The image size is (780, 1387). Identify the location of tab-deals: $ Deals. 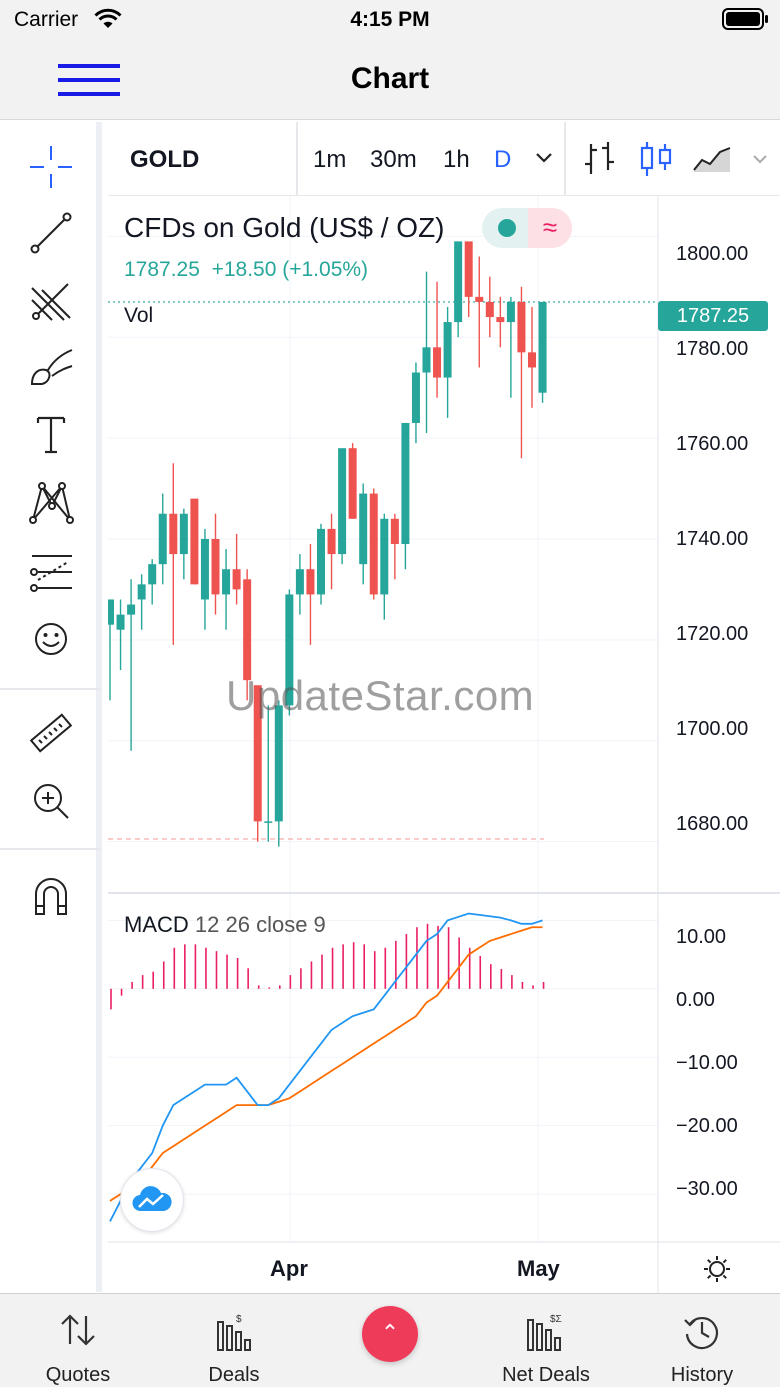
(234, 1340).